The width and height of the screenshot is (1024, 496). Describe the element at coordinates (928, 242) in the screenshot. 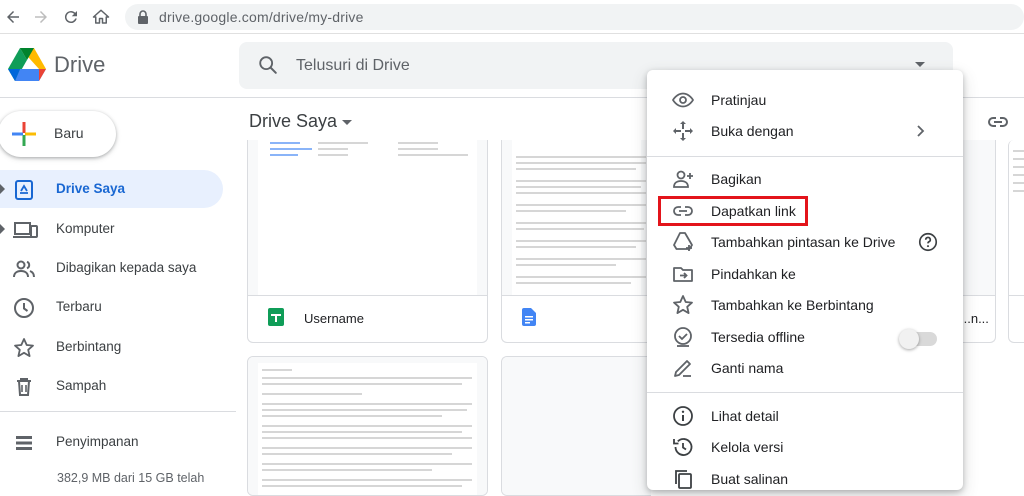

I see `help-icon` at that location.